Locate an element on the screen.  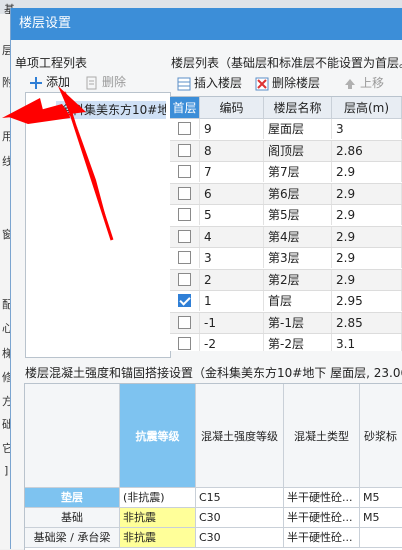
strength-cell: C15 is located at coordinates (240, 498).